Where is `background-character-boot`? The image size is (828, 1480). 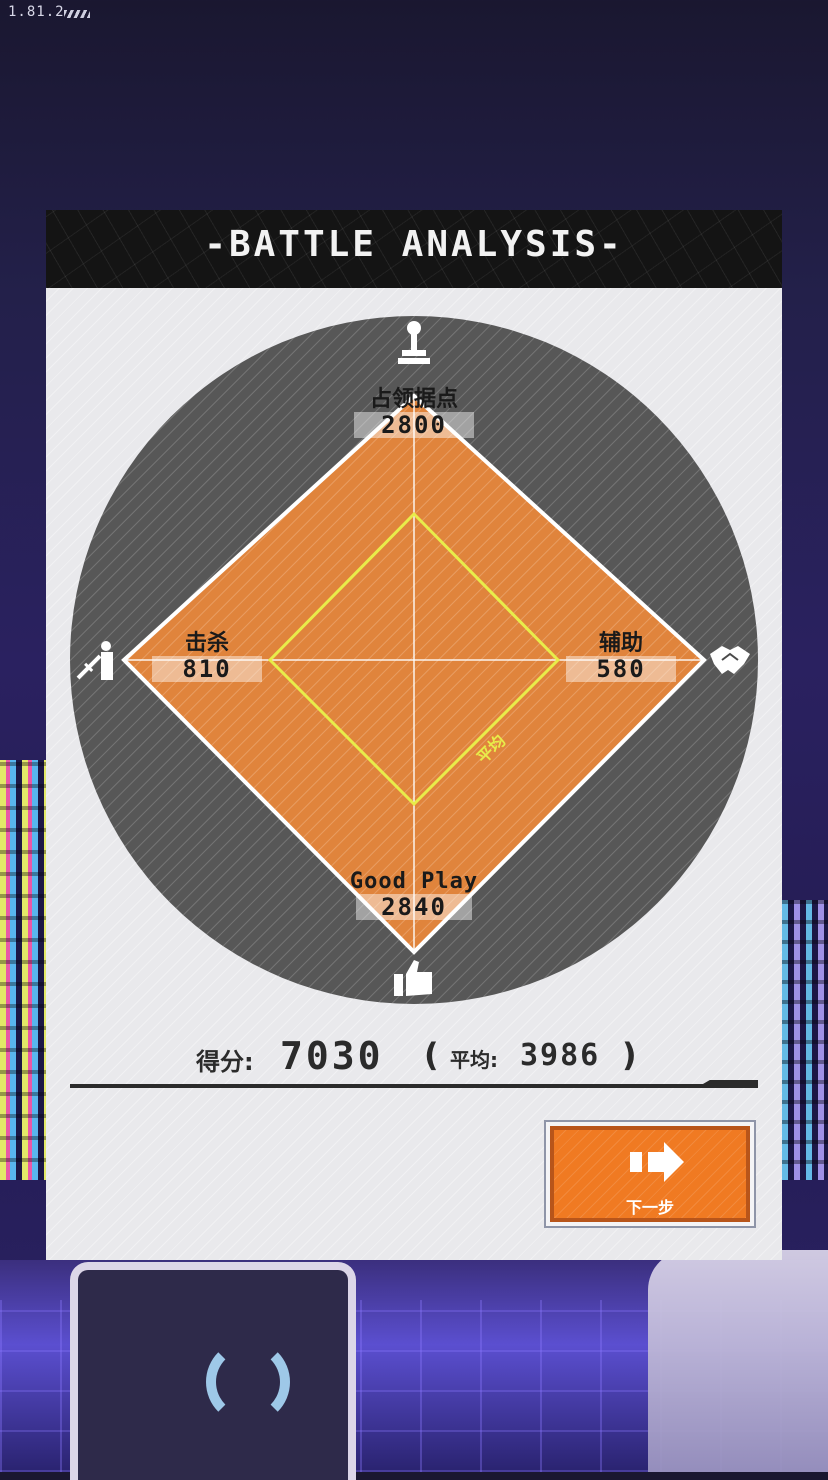 background-character-boot is located at coordinates (738, 1361).